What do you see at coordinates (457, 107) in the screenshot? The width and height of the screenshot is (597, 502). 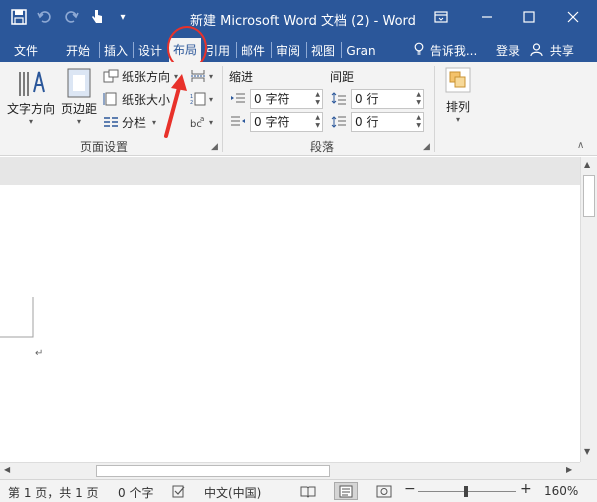 I see `arrange-label: 排列` at bounding box center [457, 107].